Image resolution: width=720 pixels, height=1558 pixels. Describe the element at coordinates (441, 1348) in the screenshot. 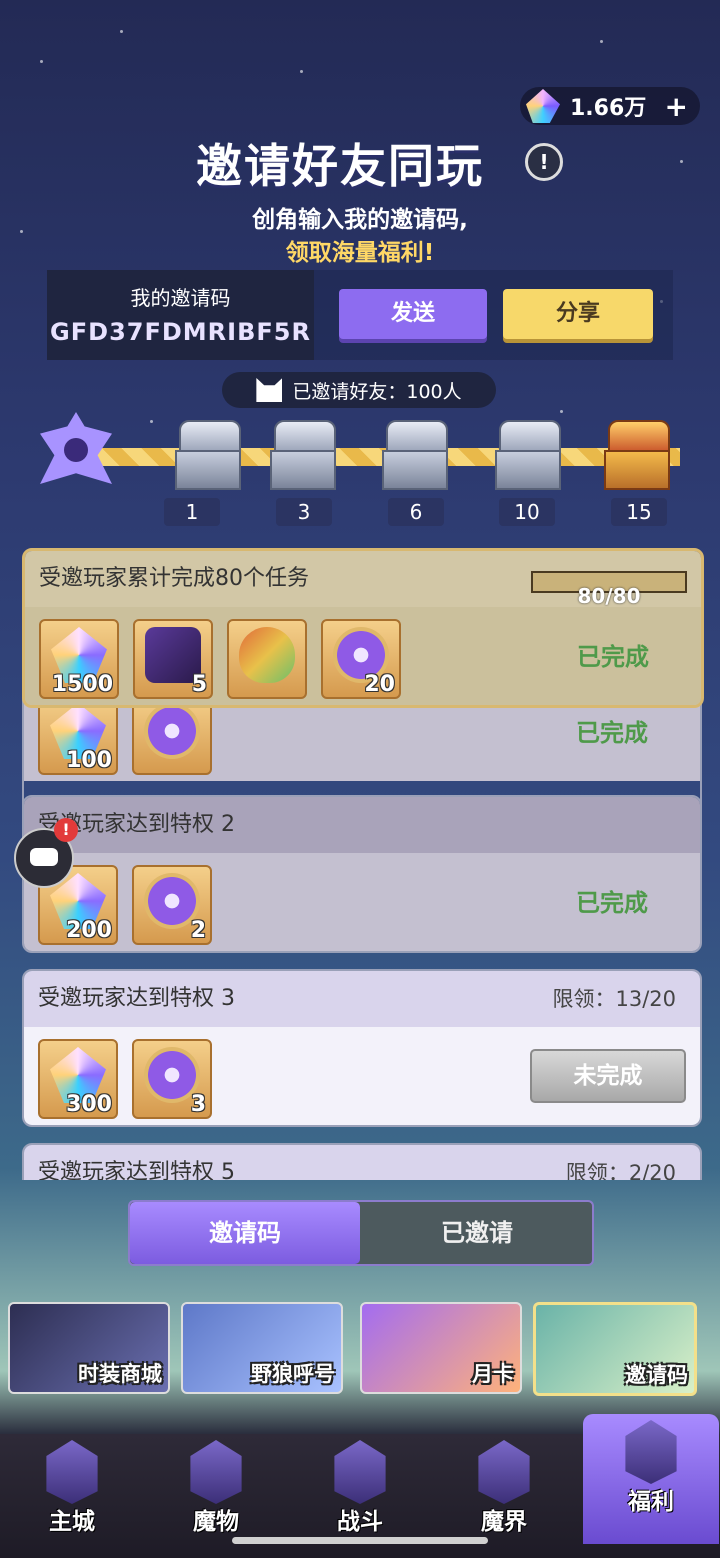

I see `shop-card-monthly: 月卡` at that location.